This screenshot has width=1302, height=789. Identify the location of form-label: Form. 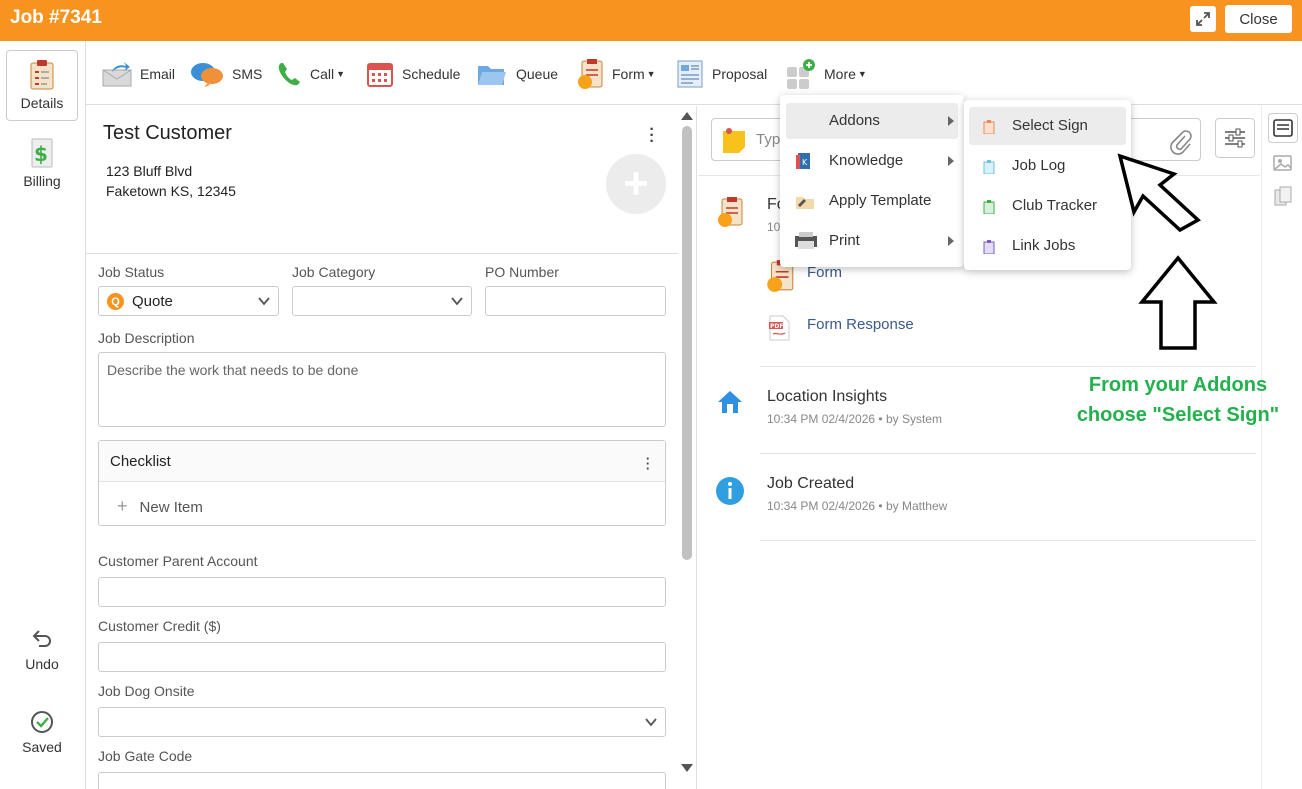
(628, 74).